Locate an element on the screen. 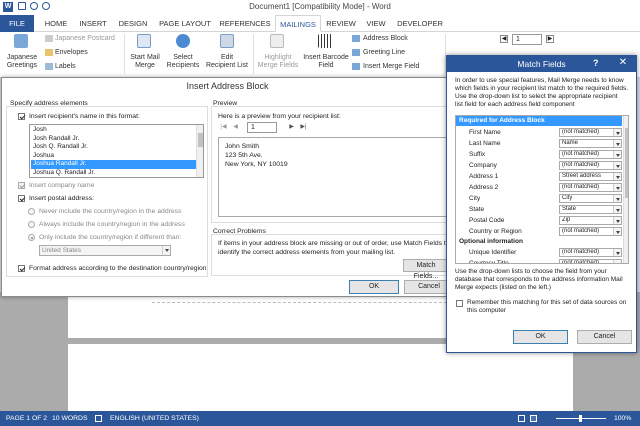 The image size is (640, 426). read-mode-icon is located at coordinates (521, 418).